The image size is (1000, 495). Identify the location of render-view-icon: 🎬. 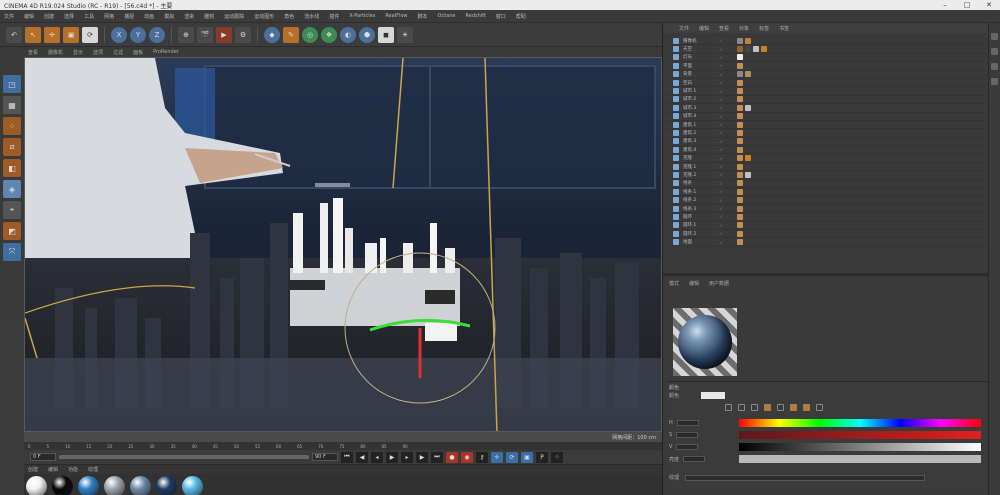
(205, 34).